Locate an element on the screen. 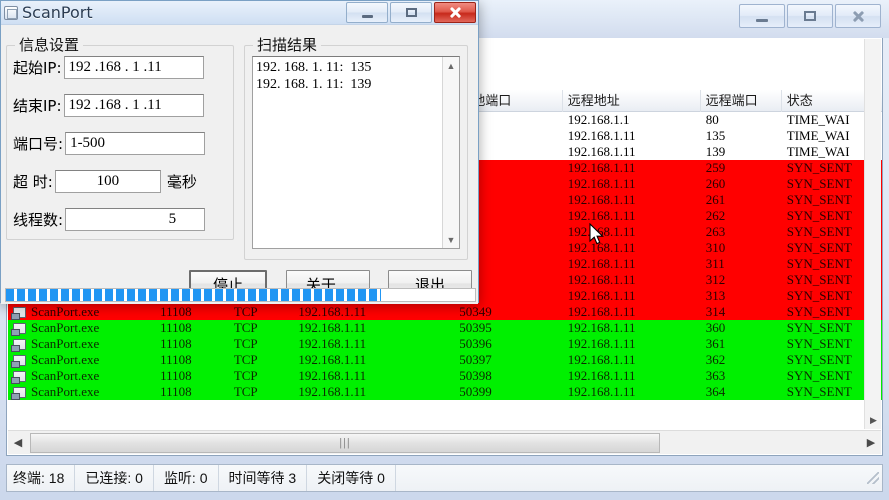 Image resolution: width=889 pixels, height=500 pixels. status-listening: 监听: 0 is located at coordinates (186, 478).